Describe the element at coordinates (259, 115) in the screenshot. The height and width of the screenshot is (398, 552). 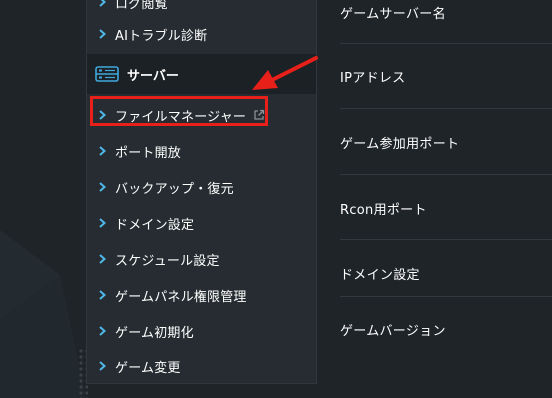
I see `external-link-icon` at that location.